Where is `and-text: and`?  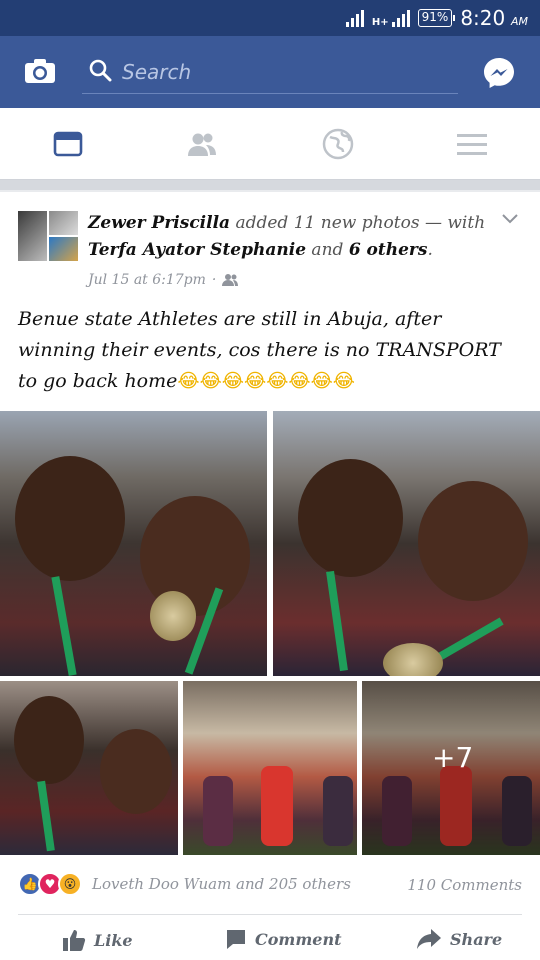
and-text: and is located at coordinates (327, 250).